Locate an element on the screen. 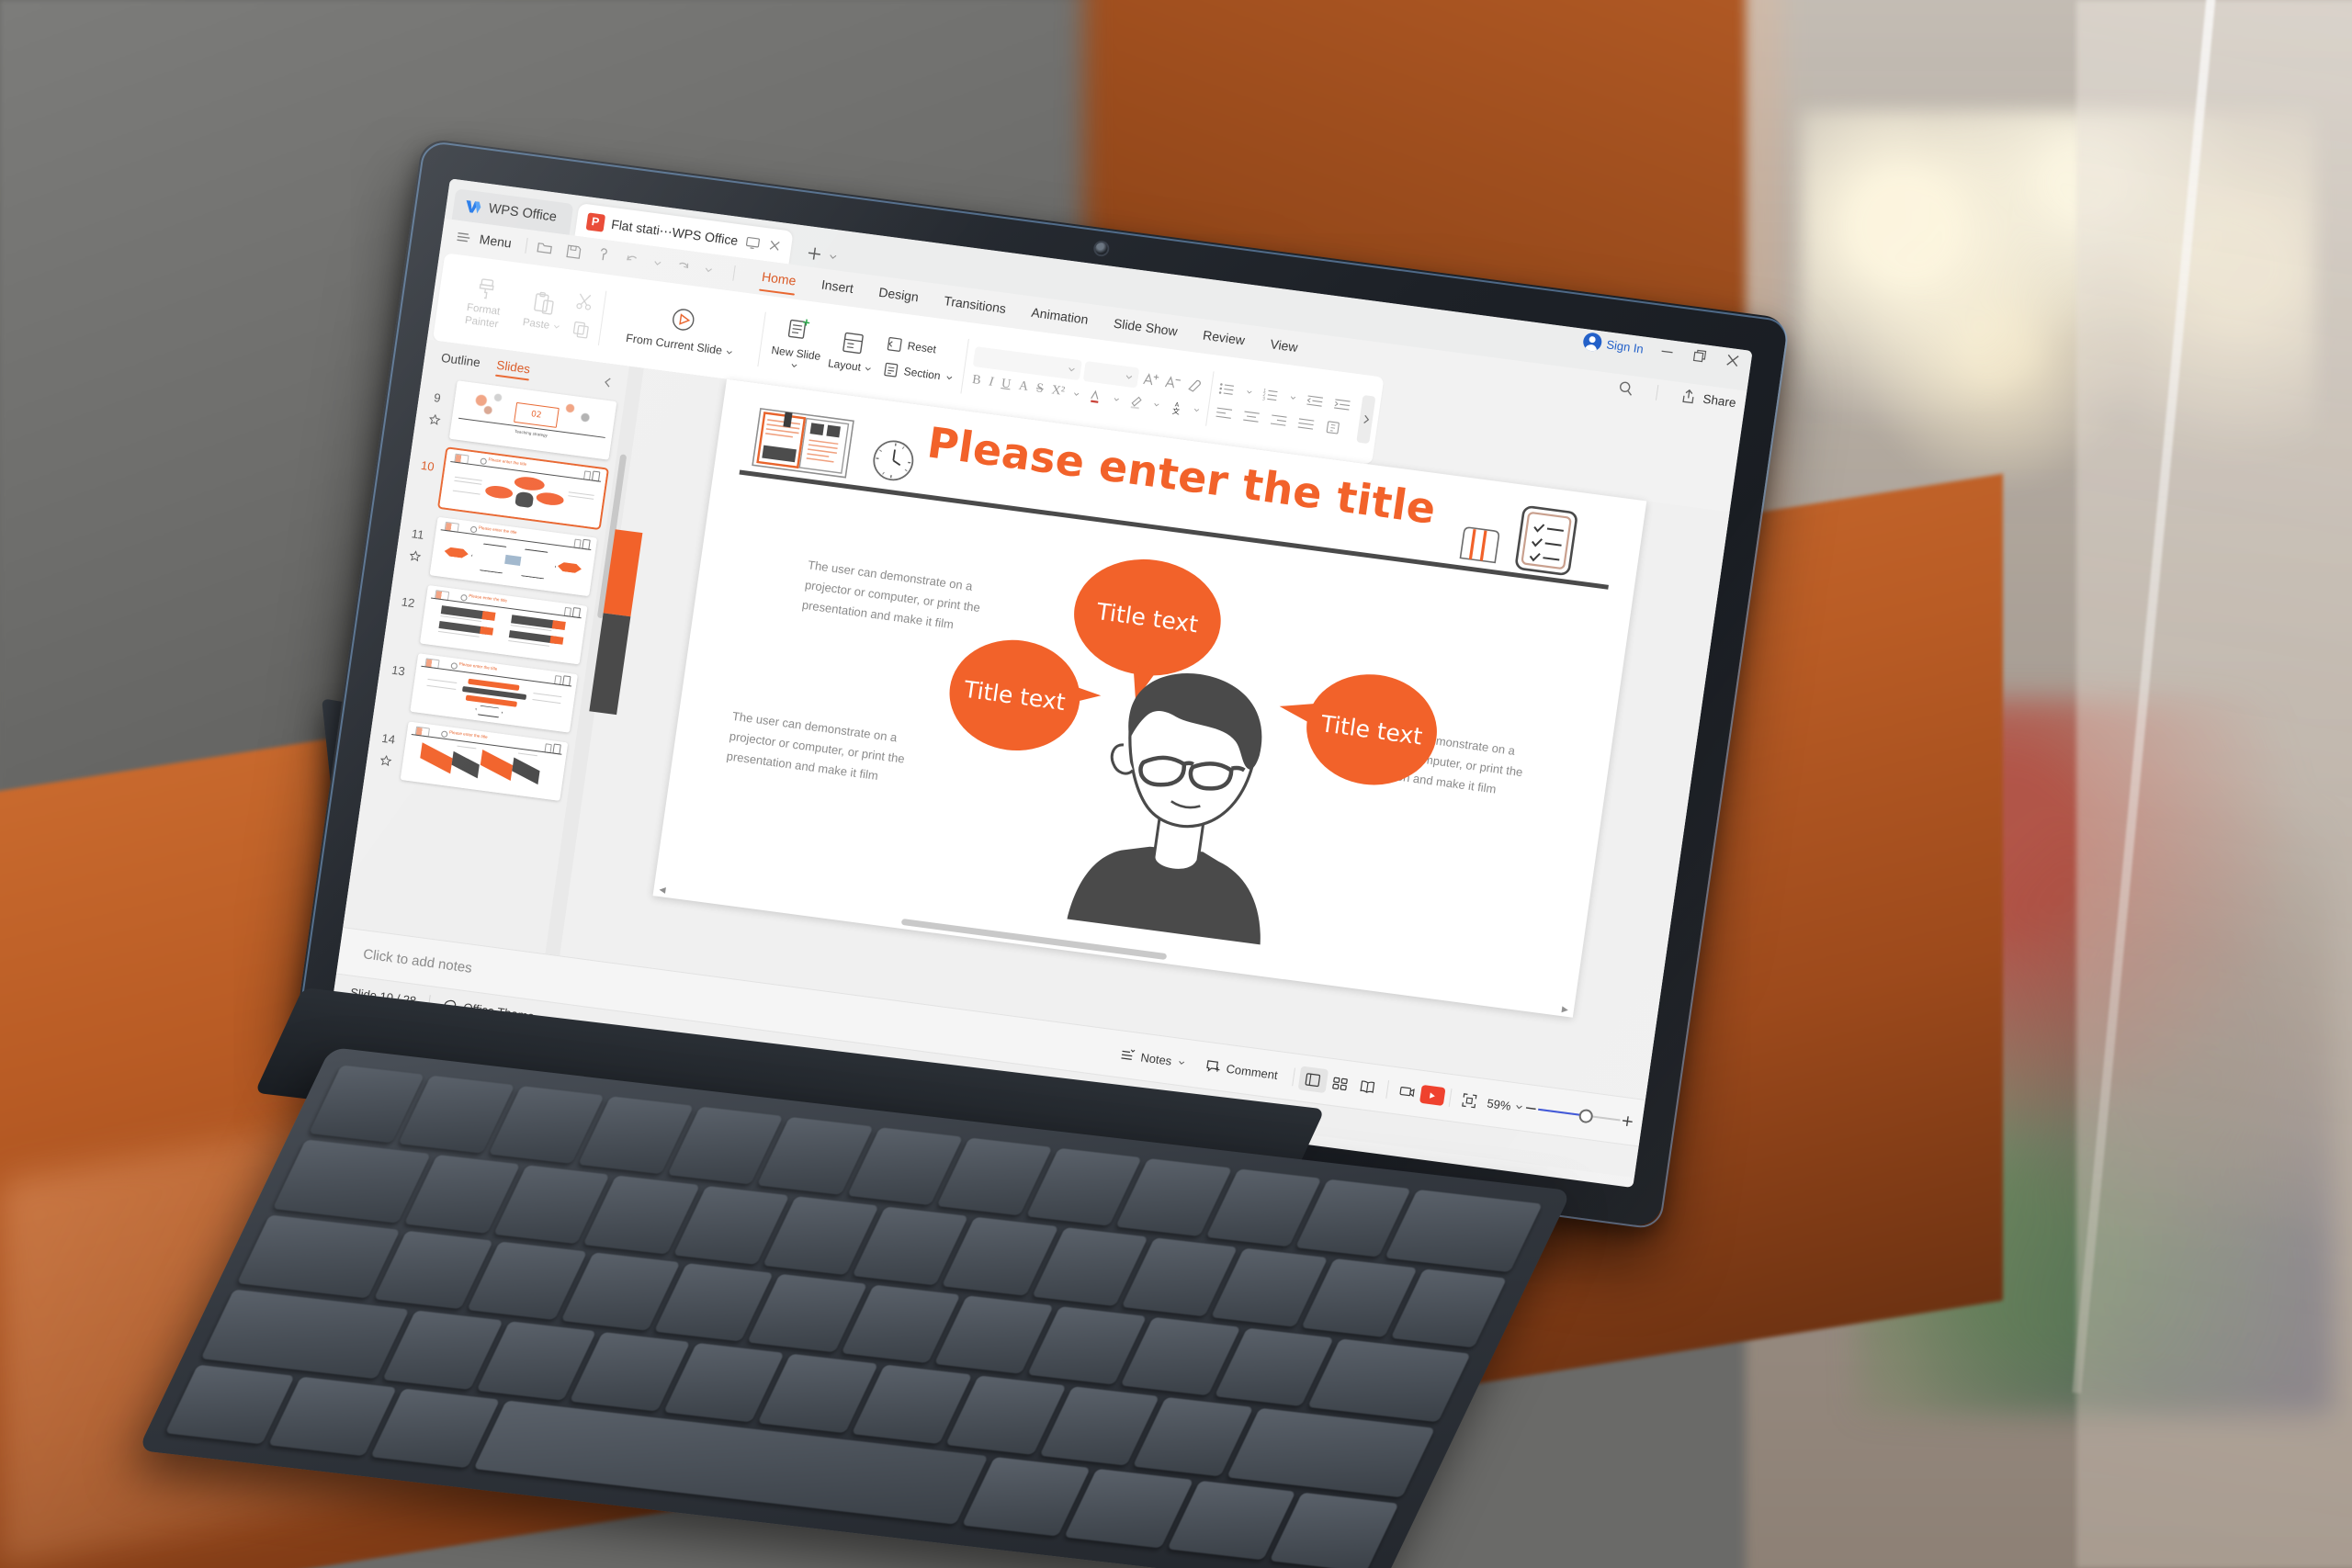 Image resolution: width=2352 pixels, height=1568 pixels. copy-icon is located at coordinates (582, 330).